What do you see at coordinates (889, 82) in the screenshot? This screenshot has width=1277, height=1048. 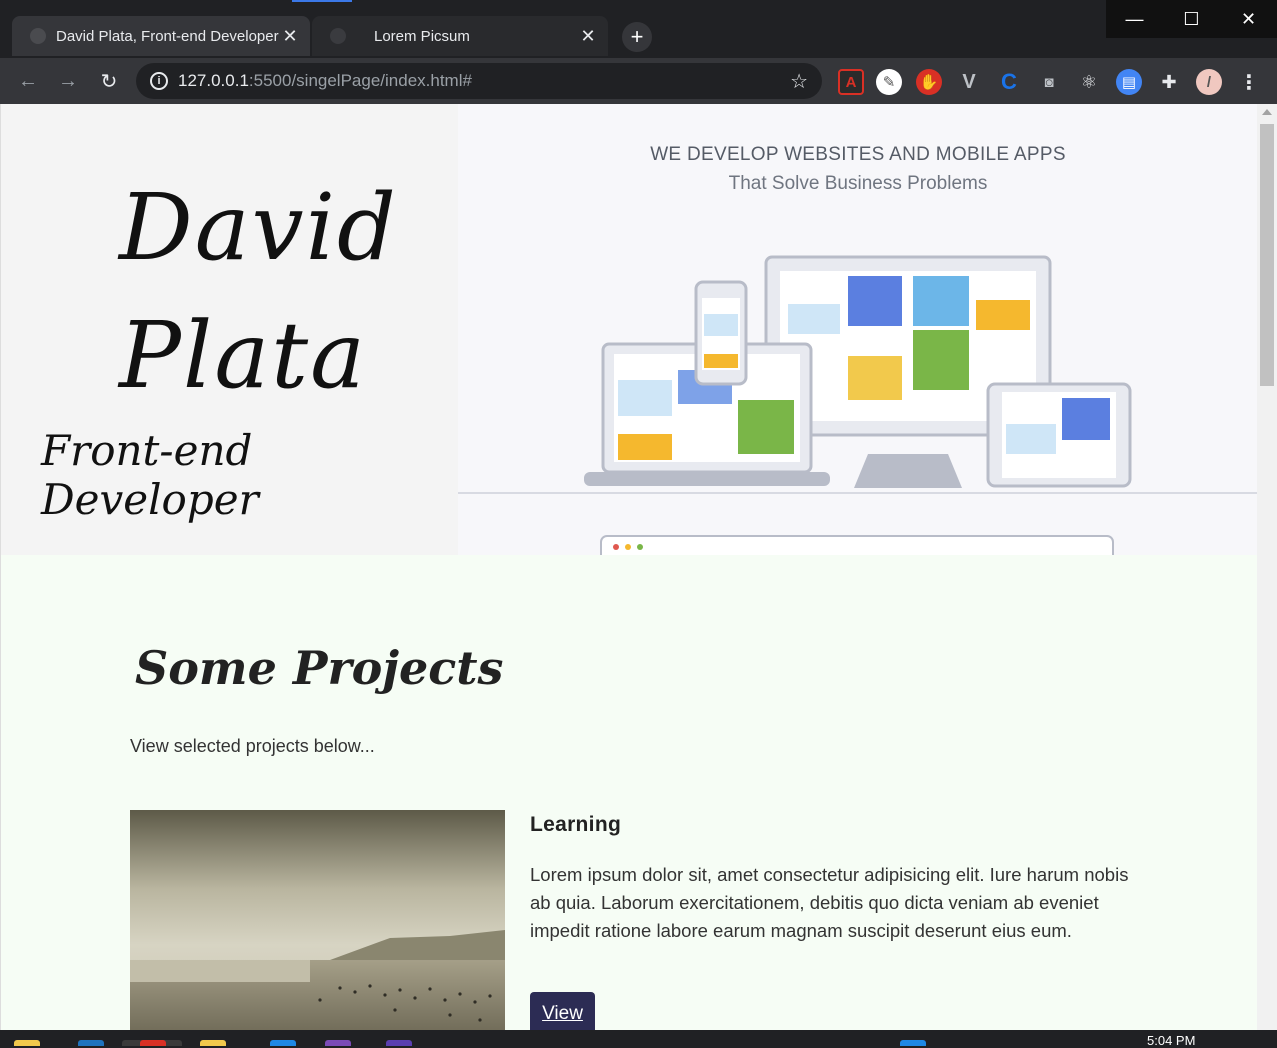 I see `chat-icon: ✎` at bounding box center [889, 82].